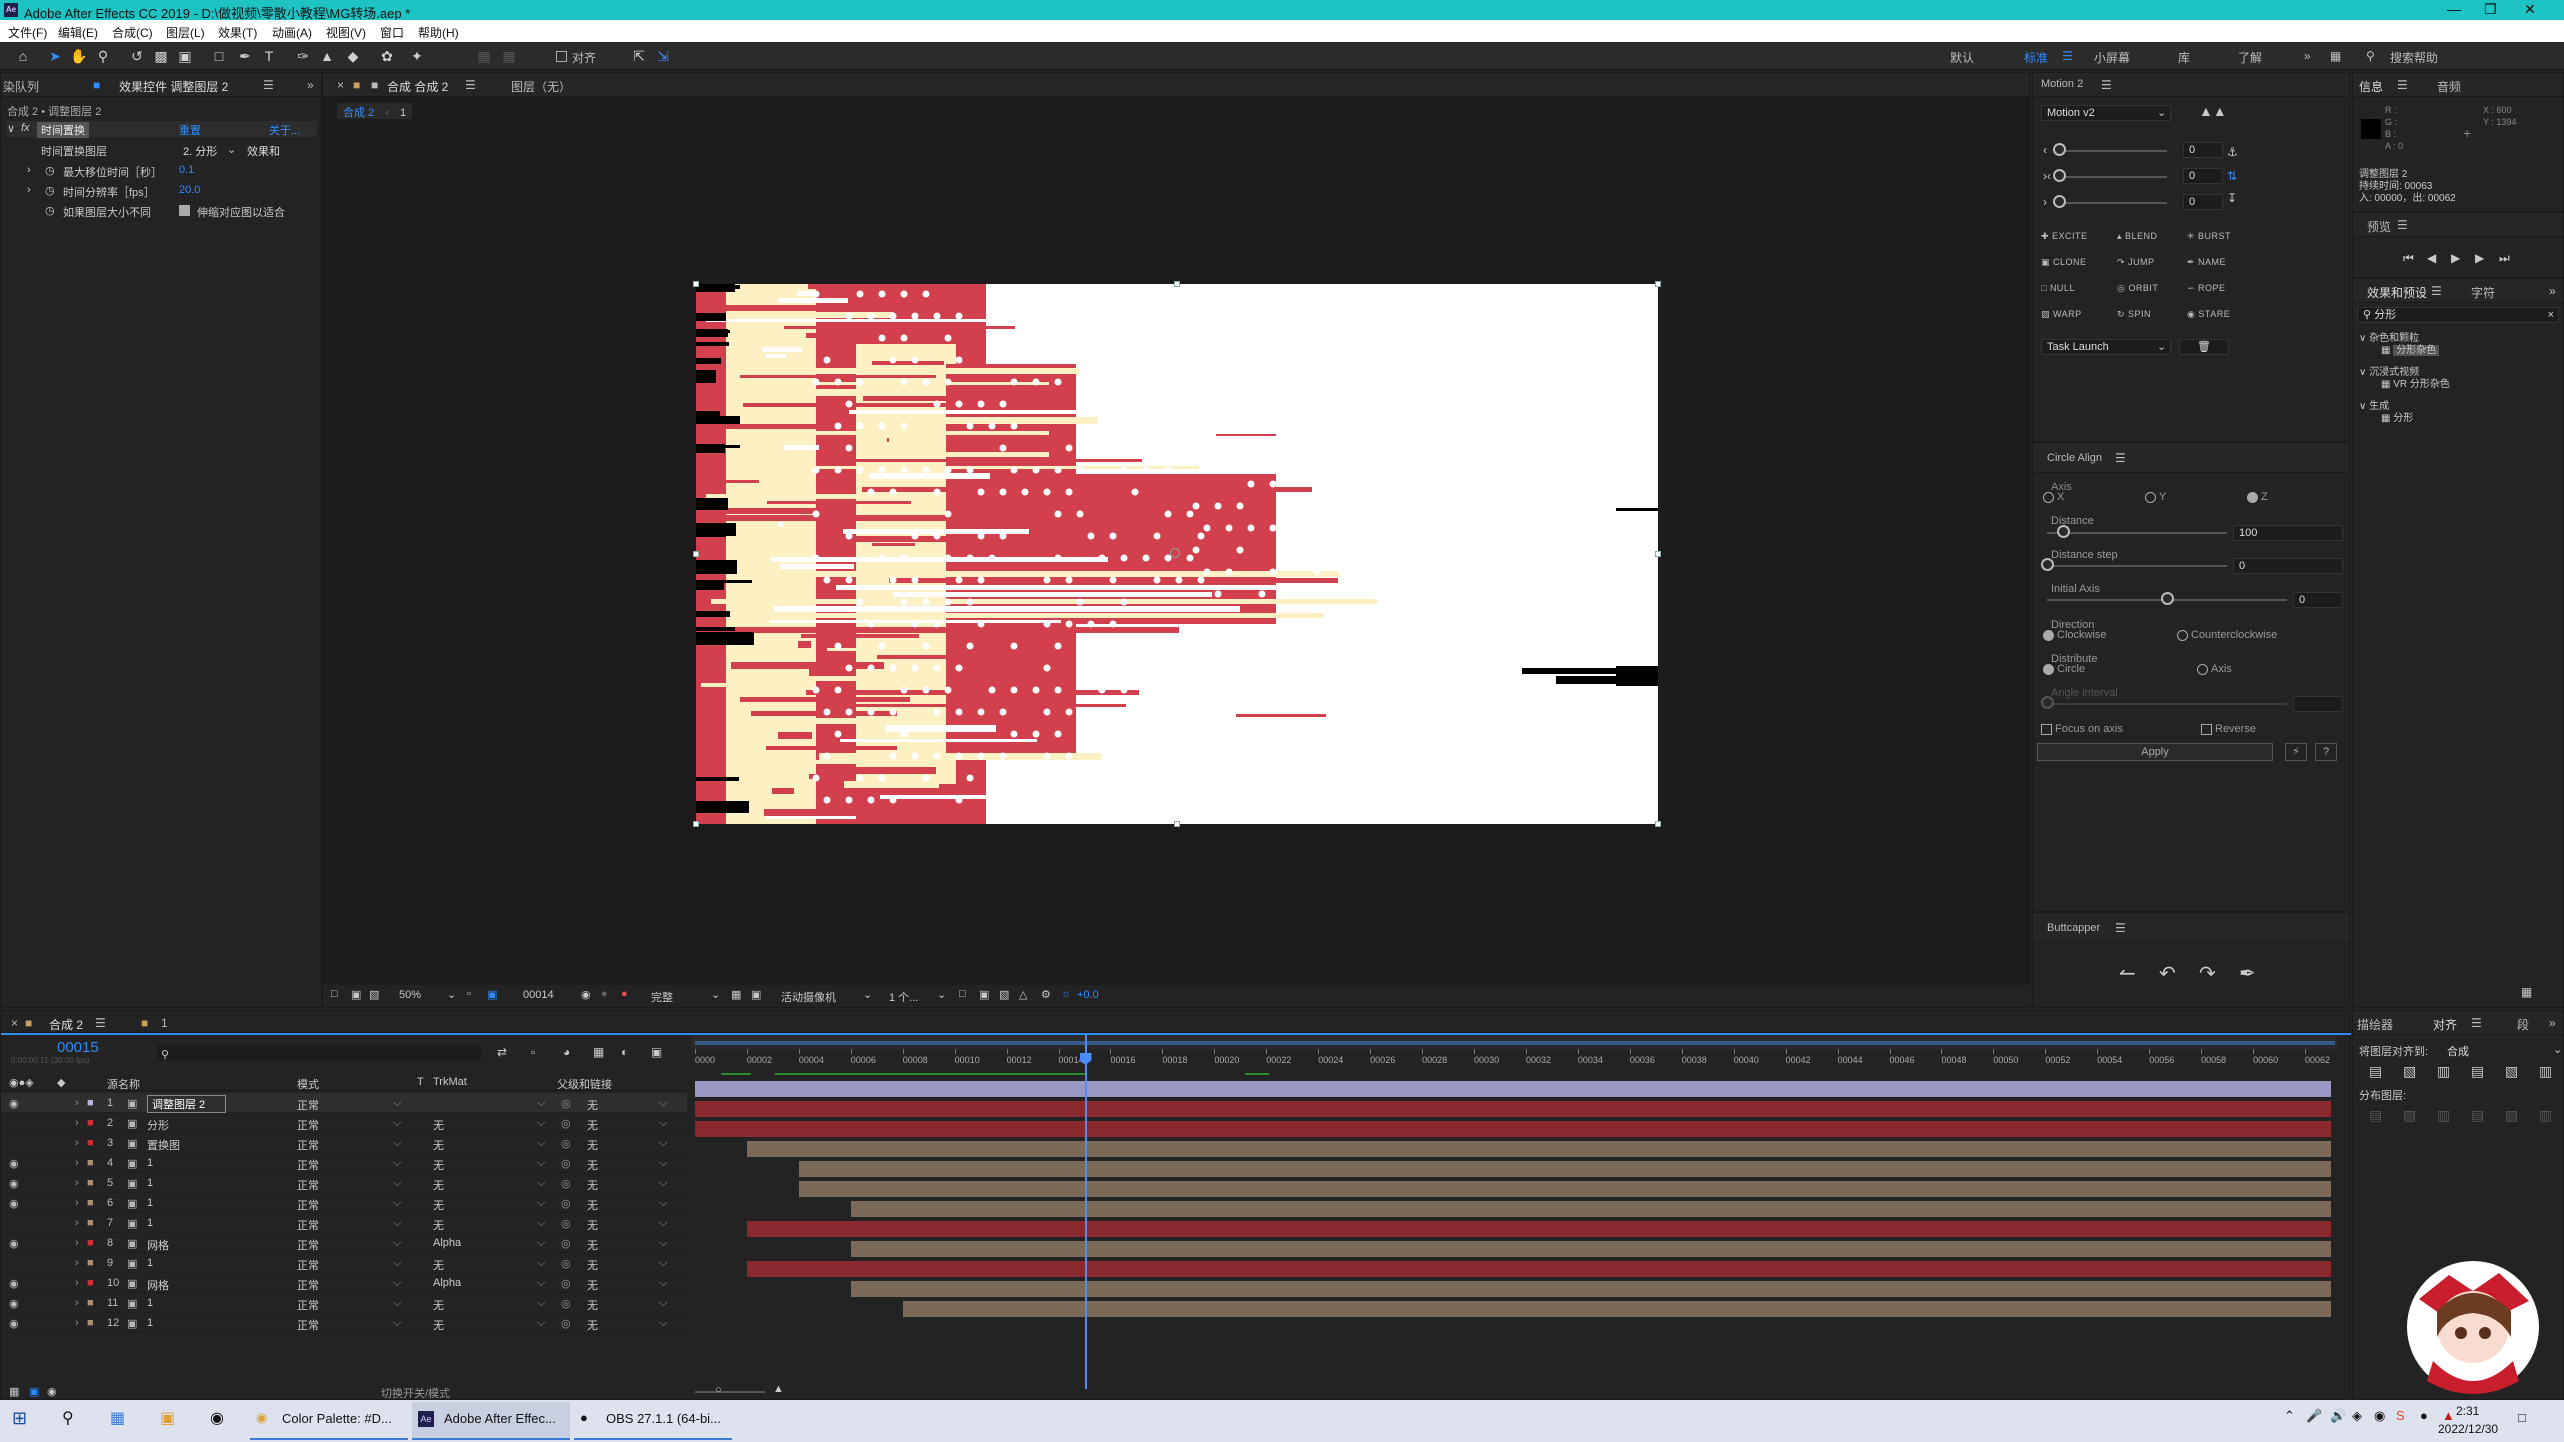 This screenshot has width=2564, height=1442. What do you see at coordinates (358, 113) in the screenshot?
I see `breadcrumb-comp: 合成 2` at bounding box center [358, 113].